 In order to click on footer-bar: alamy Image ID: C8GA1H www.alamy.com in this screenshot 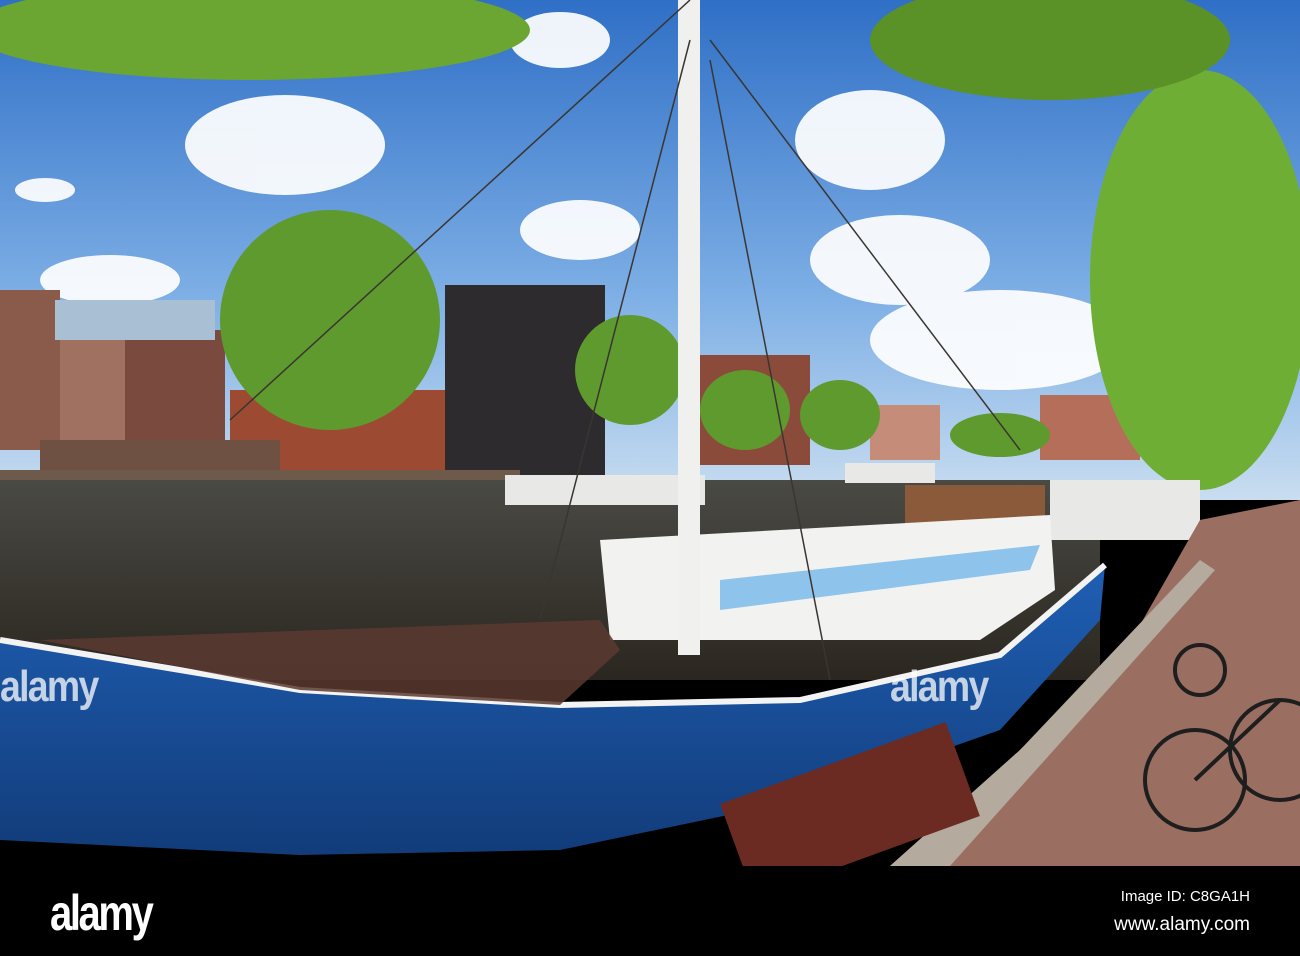, I will do `click(650, 911)`.